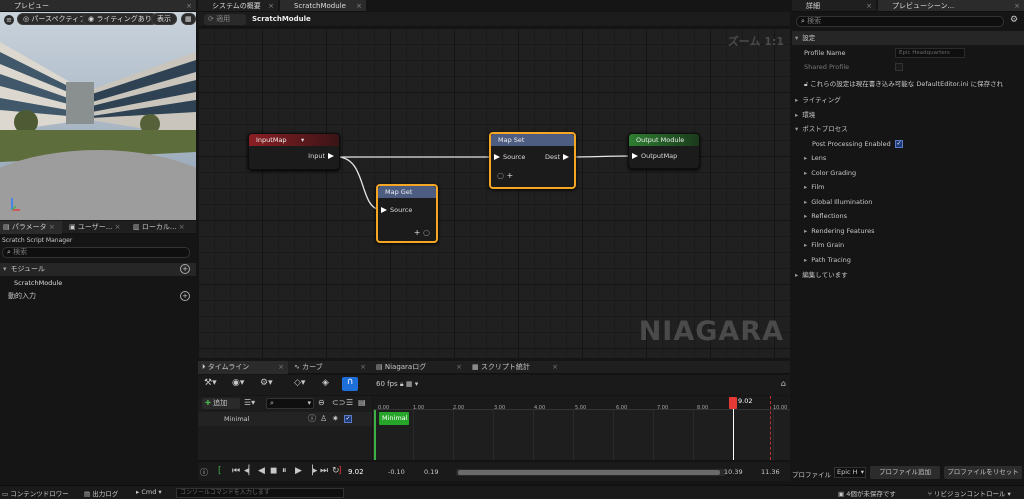 This screenshot has height=499, width=1024. I want to click on toggle-icon: ⊖, so click(321, 402).